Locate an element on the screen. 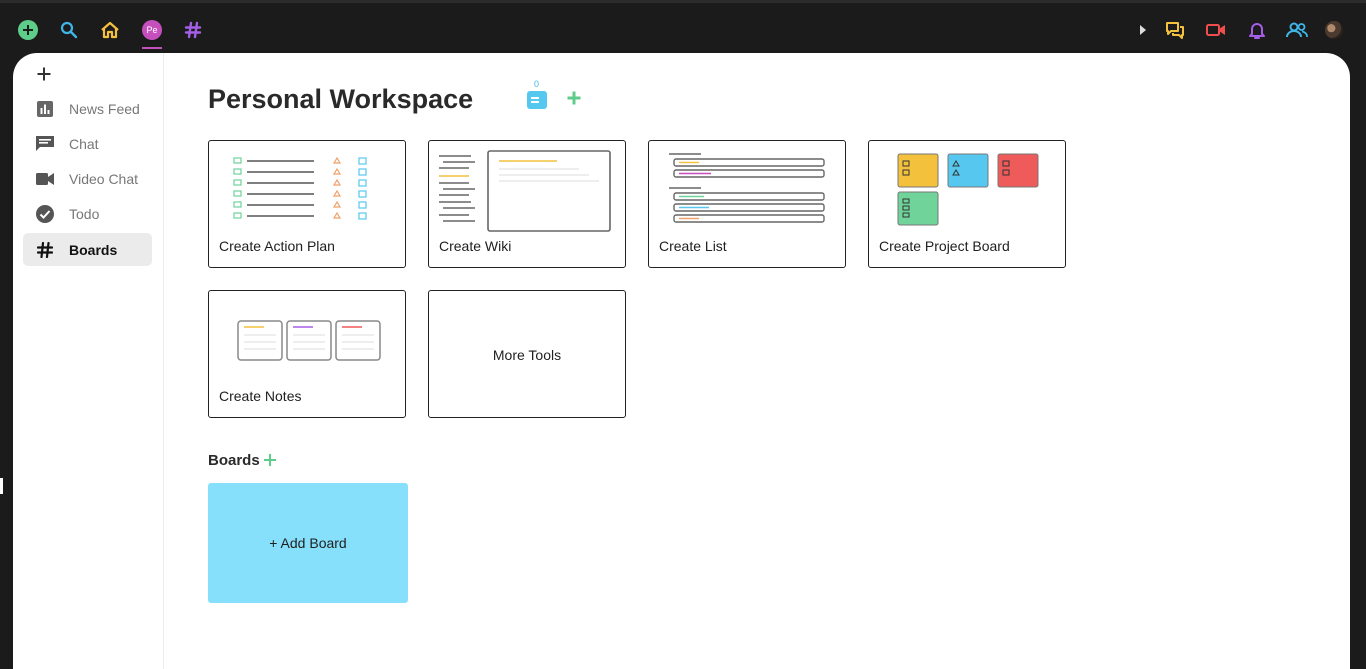 The image size is (1366, 669). card-label: Create Notes is located at coordinates (260, 396).